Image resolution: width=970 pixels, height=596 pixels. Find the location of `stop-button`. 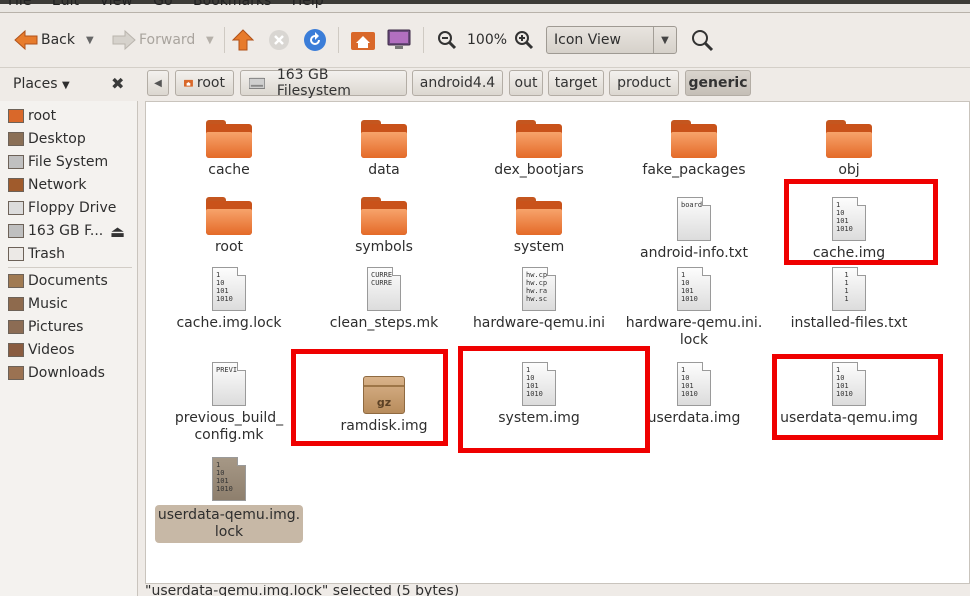

stop-button is located at coordinates (279, 40).